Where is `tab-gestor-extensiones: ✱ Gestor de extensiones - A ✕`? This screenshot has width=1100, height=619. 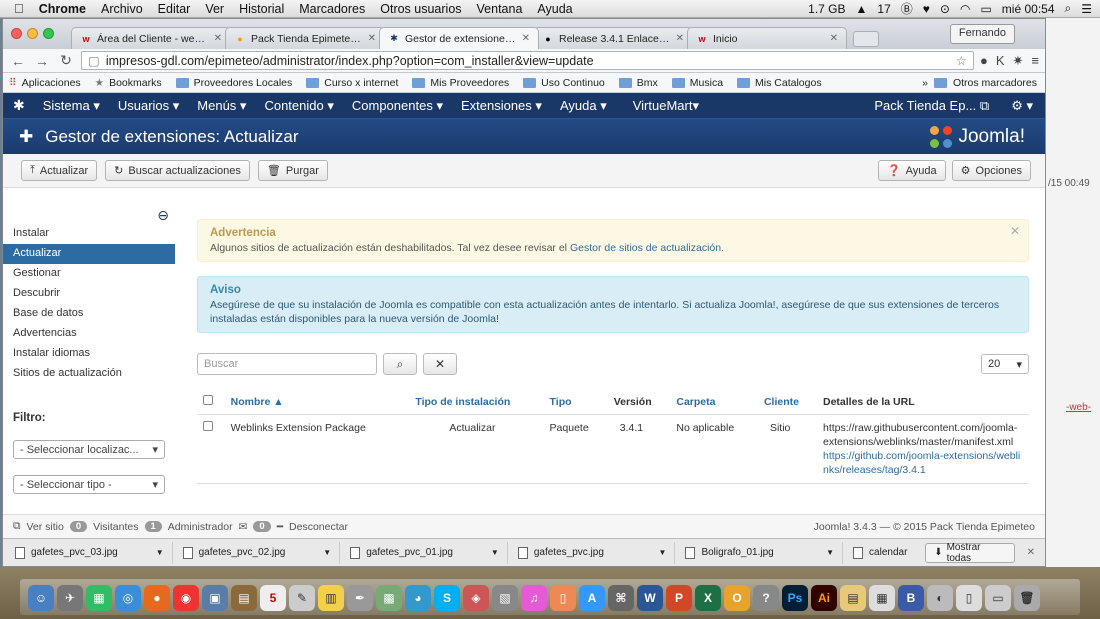
tab-gestor-extensiones: ✱ Gestor de extensiones - A ✕ is located at coordinates (459, 38).